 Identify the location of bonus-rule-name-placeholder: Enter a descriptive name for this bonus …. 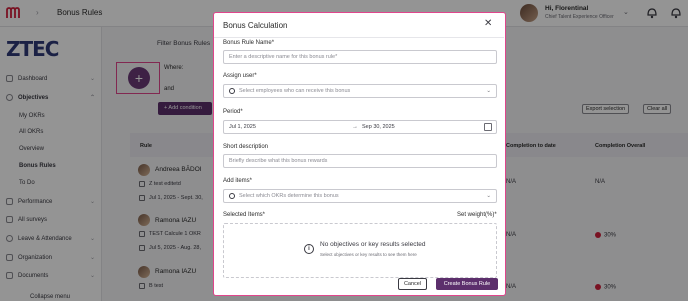
(283, 57).